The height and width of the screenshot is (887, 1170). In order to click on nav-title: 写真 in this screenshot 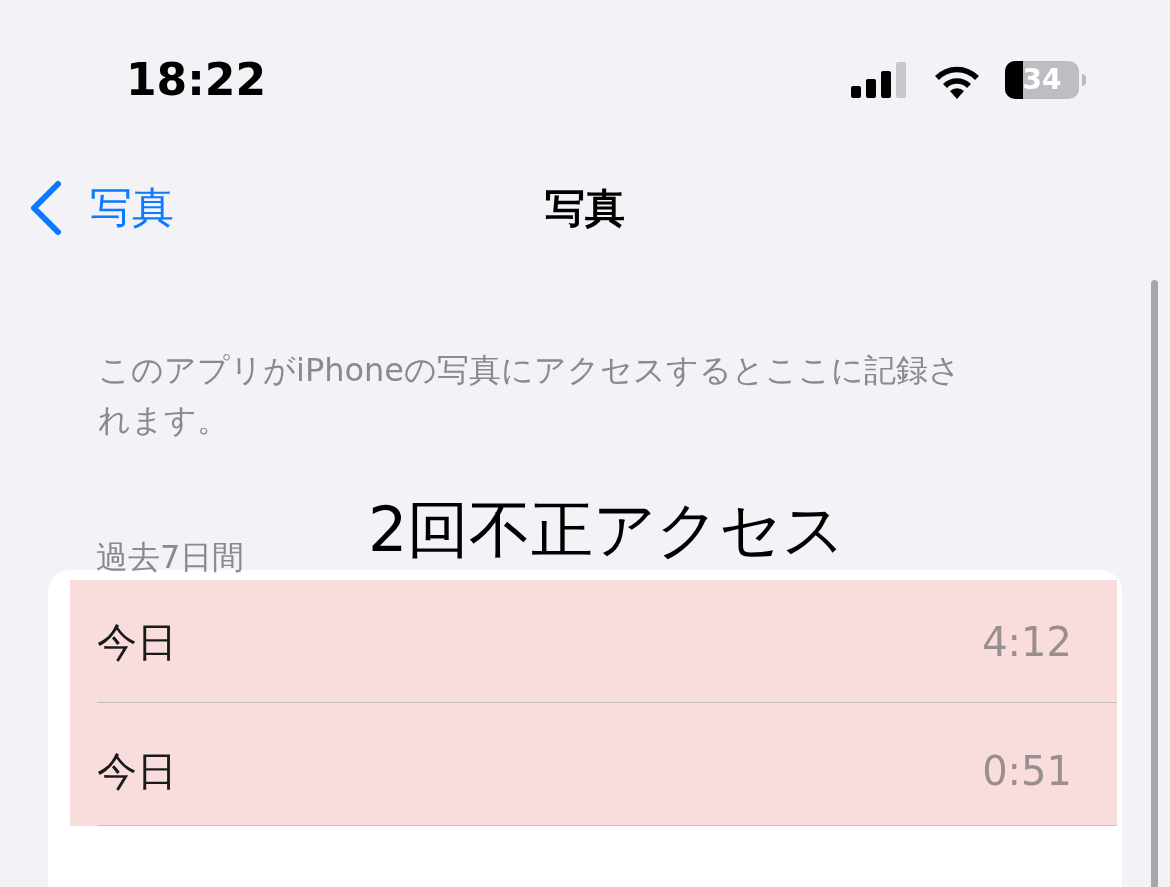, I will do `click(585, 208)`.